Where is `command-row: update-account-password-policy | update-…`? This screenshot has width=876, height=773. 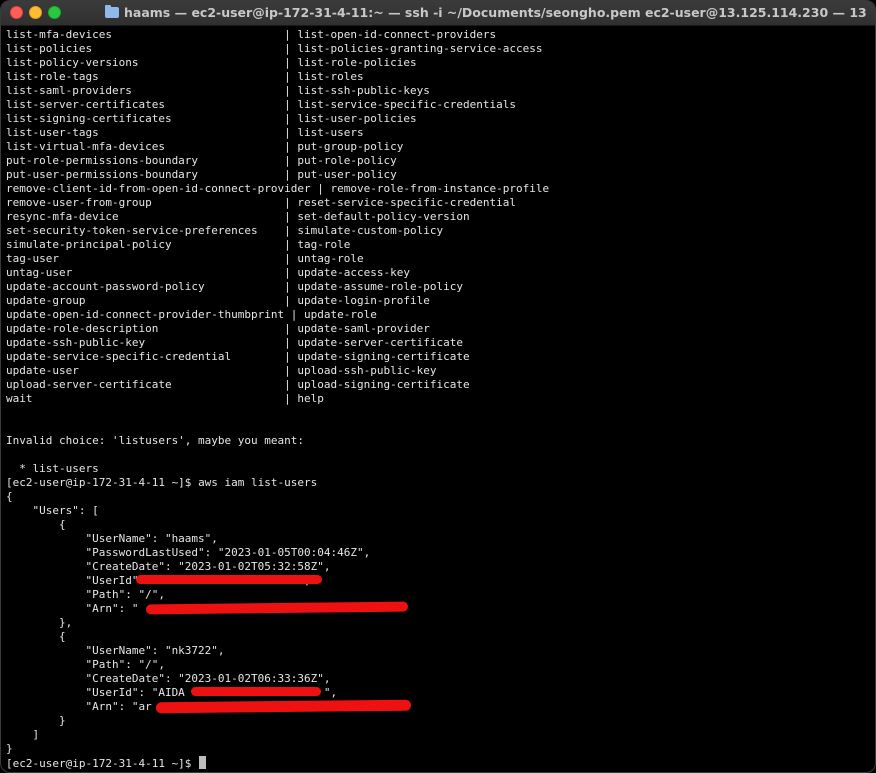
command-row: update-account-password-policy | update-… is located at coordinates (438, 287).